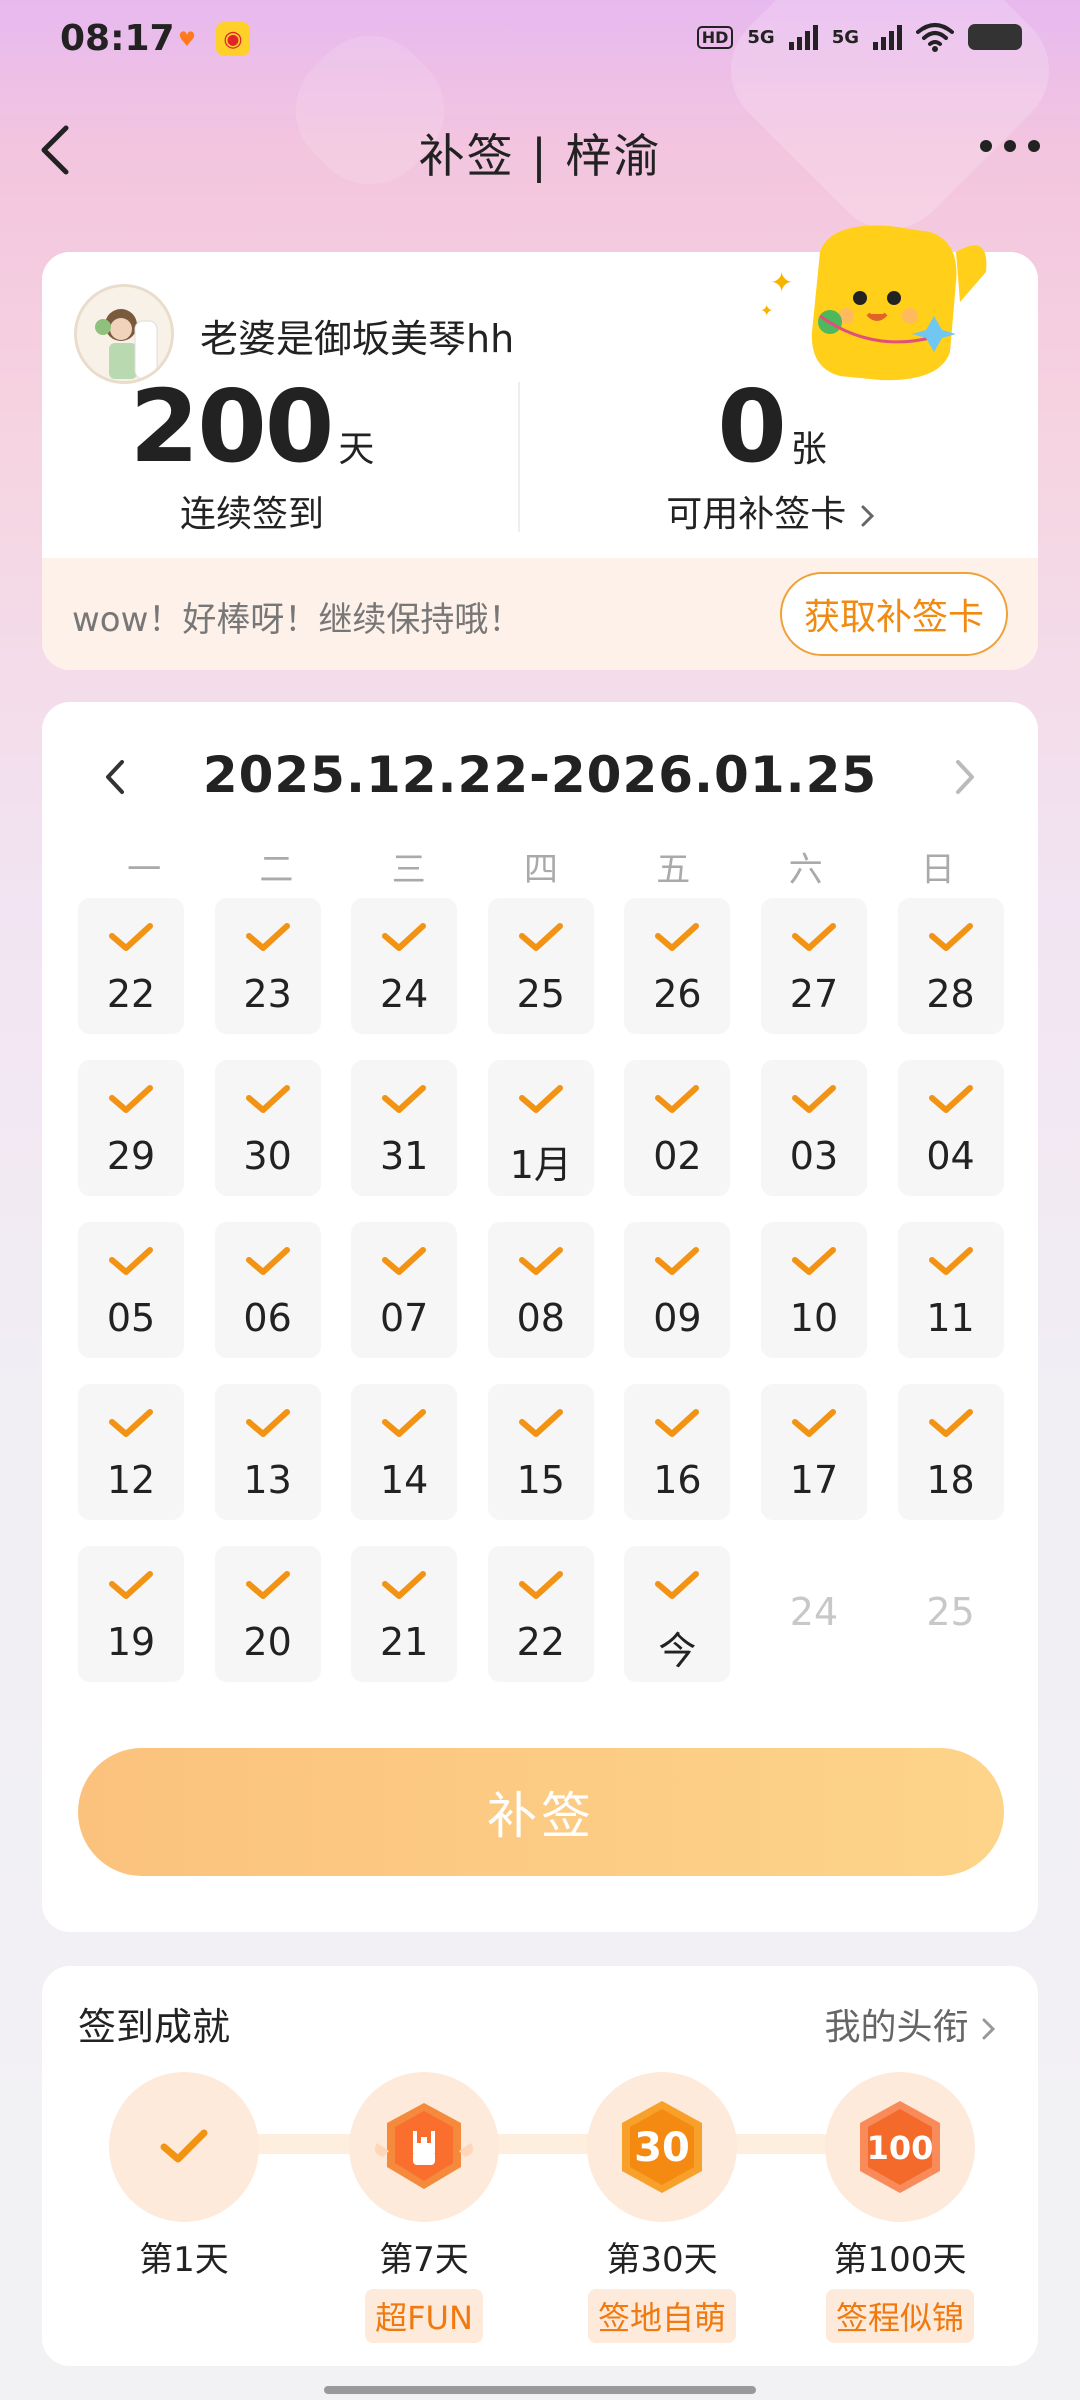  What do you see at coordinates (677, 1290) in the screenshot?
I see `calendar-day: 09` at bounding box center [677, 1290].